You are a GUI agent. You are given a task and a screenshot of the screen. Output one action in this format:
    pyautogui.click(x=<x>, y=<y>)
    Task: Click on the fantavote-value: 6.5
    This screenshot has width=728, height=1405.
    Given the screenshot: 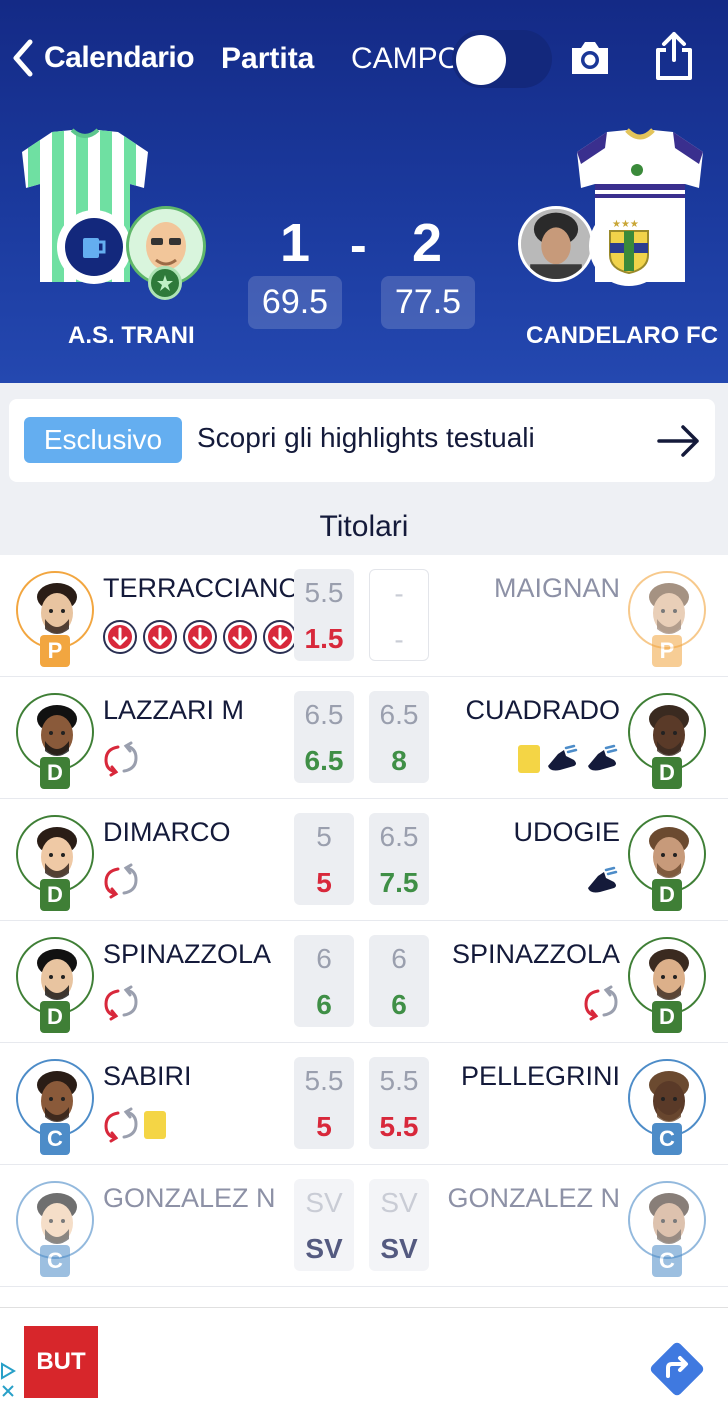 What is the action you would take?
    pyautogui.click(x=324, y=760)
    